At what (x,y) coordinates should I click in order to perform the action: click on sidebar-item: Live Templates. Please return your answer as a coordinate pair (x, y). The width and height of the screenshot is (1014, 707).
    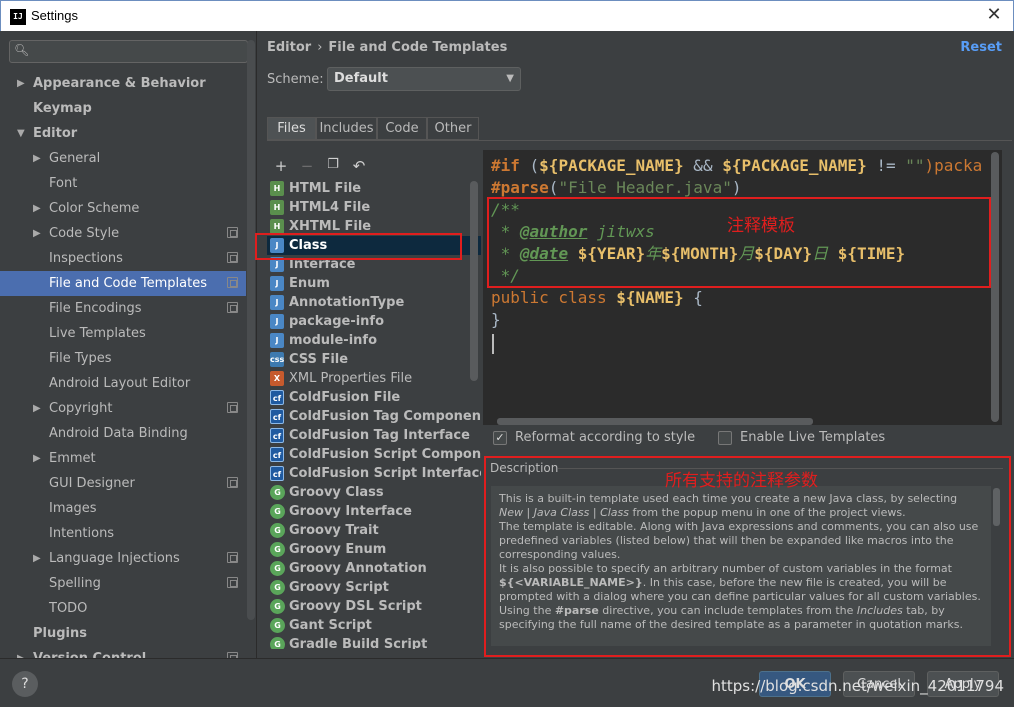
    Looking at the image, I should click on (123, 333).